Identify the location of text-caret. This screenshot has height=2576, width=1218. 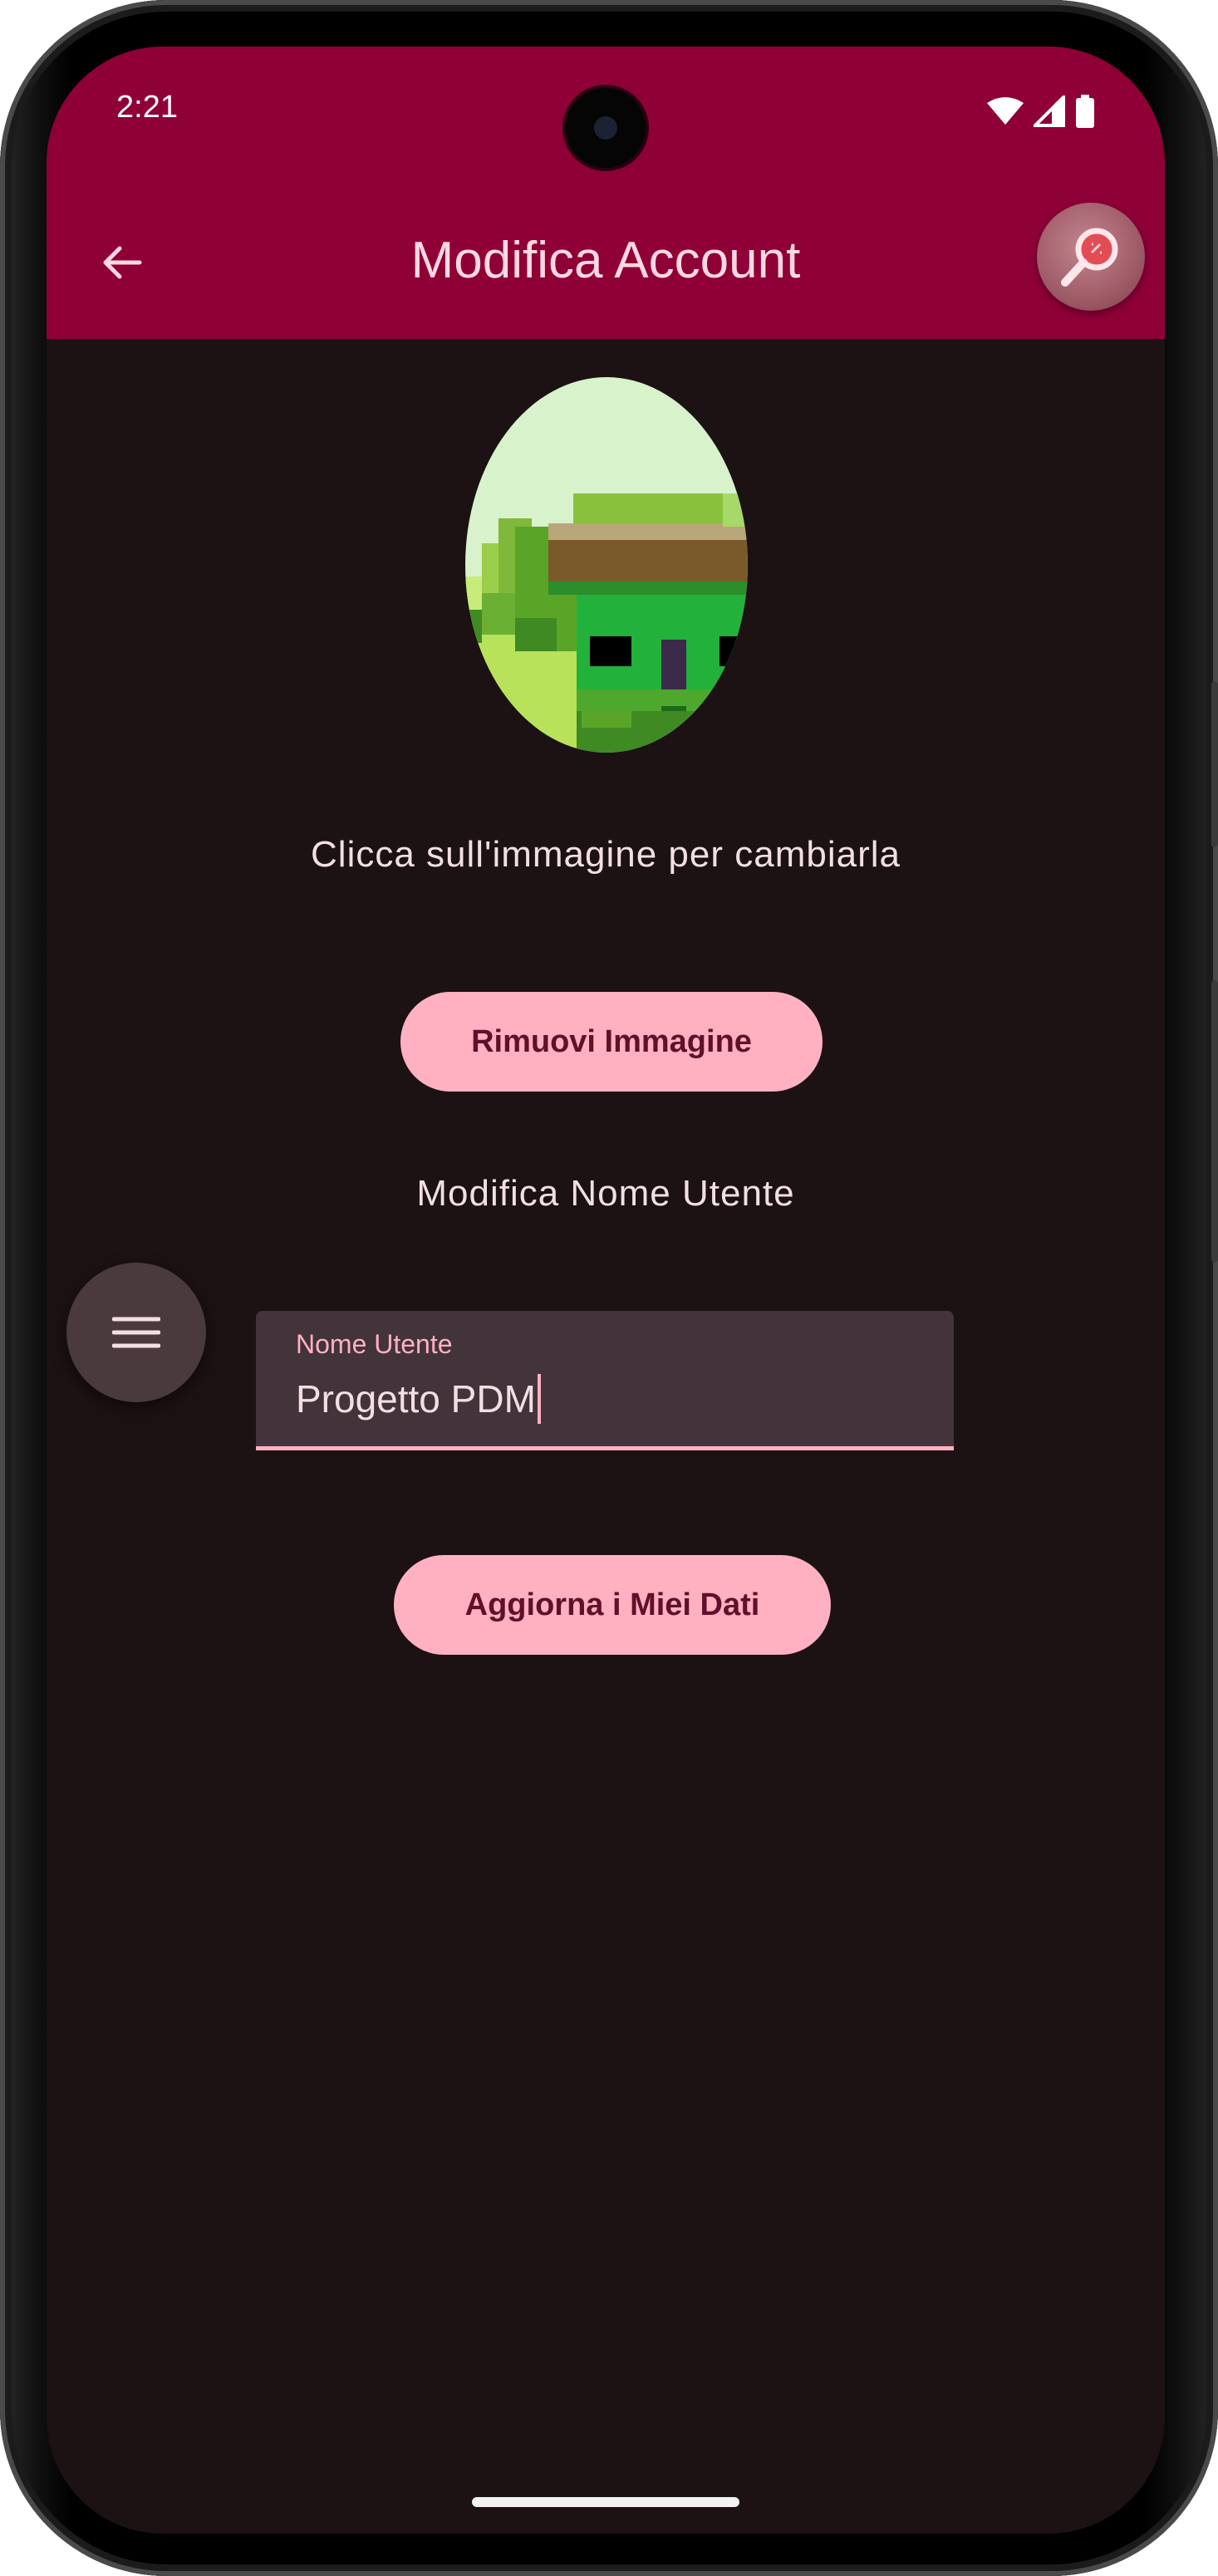
(539, 1399).